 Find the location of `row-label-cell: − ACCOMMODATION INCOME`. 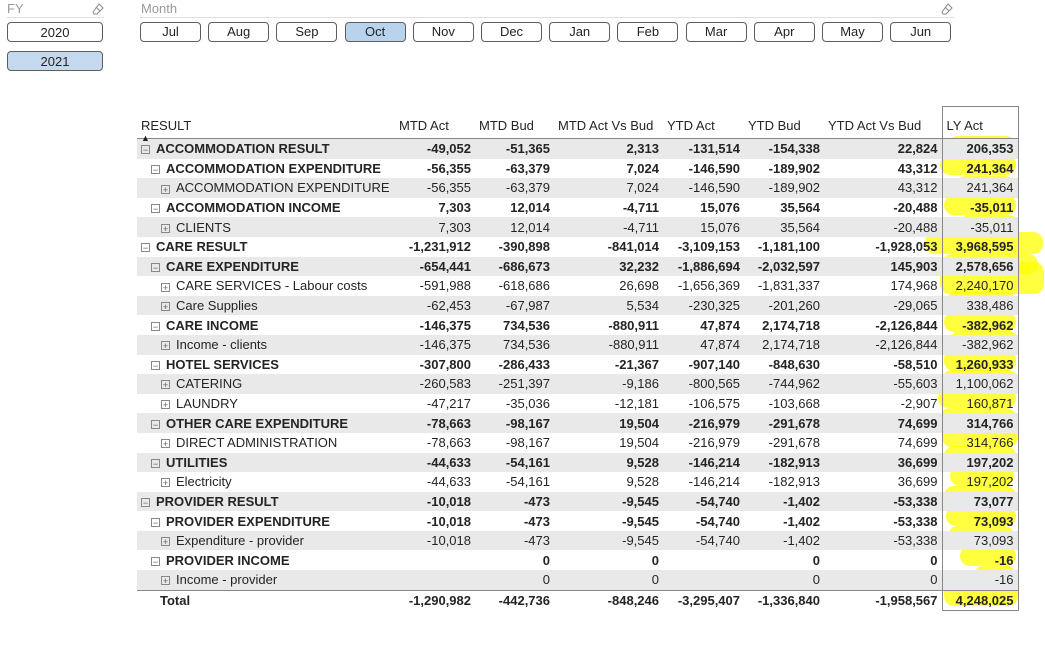

row-label-cell: − ACCOMMODATION INCOME is located at coordinates (266, 208).